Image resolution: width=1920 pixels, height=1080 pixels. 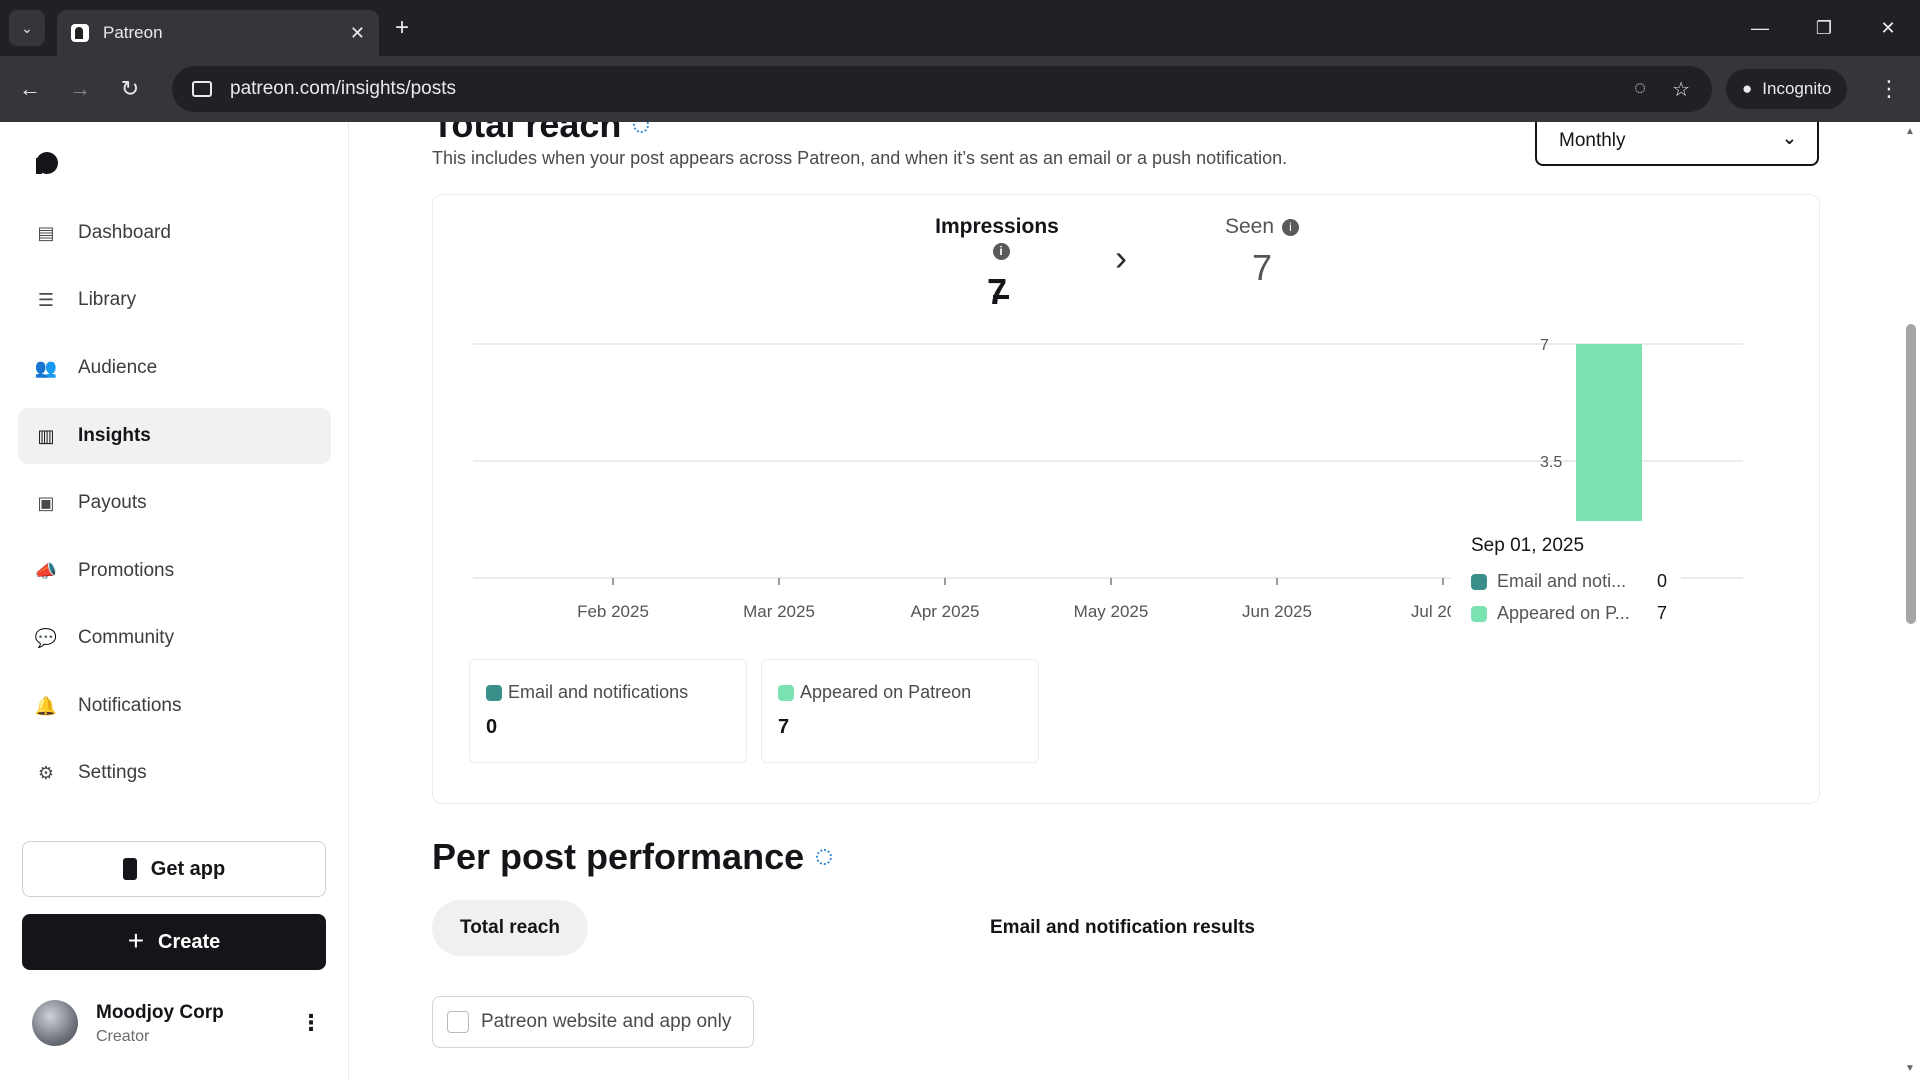 I want to click on chevron-down-icon: ⌄, so click(x=27, y=27).